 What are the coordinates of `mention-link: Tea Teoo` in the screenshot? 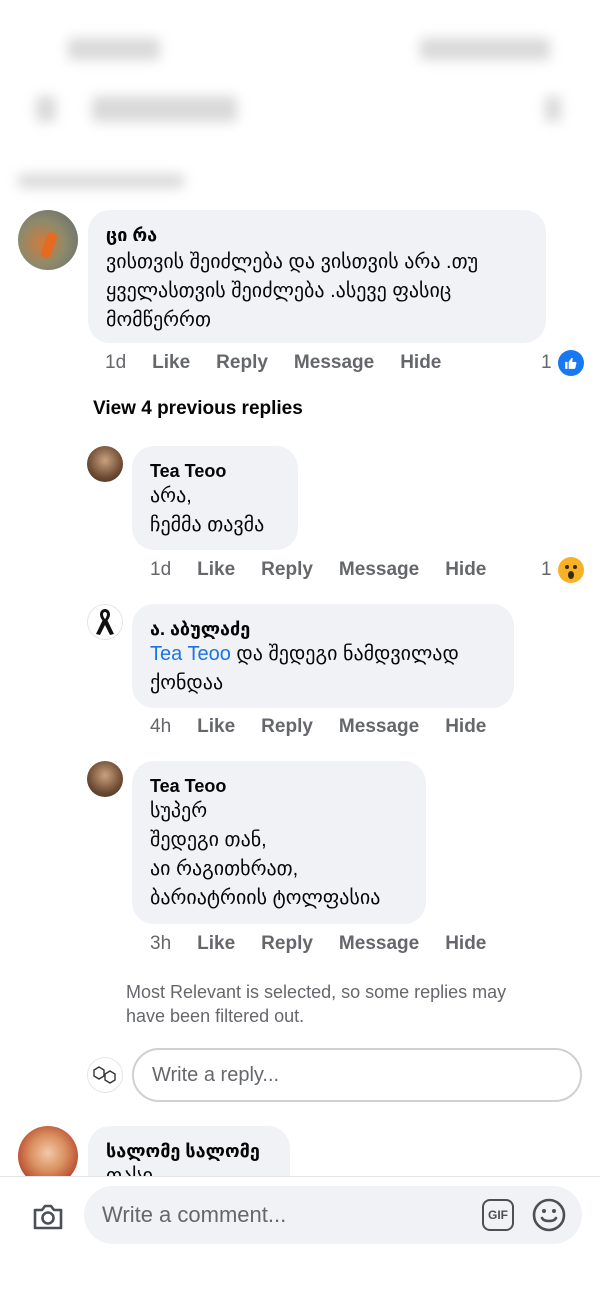 It's located at (190, 654).